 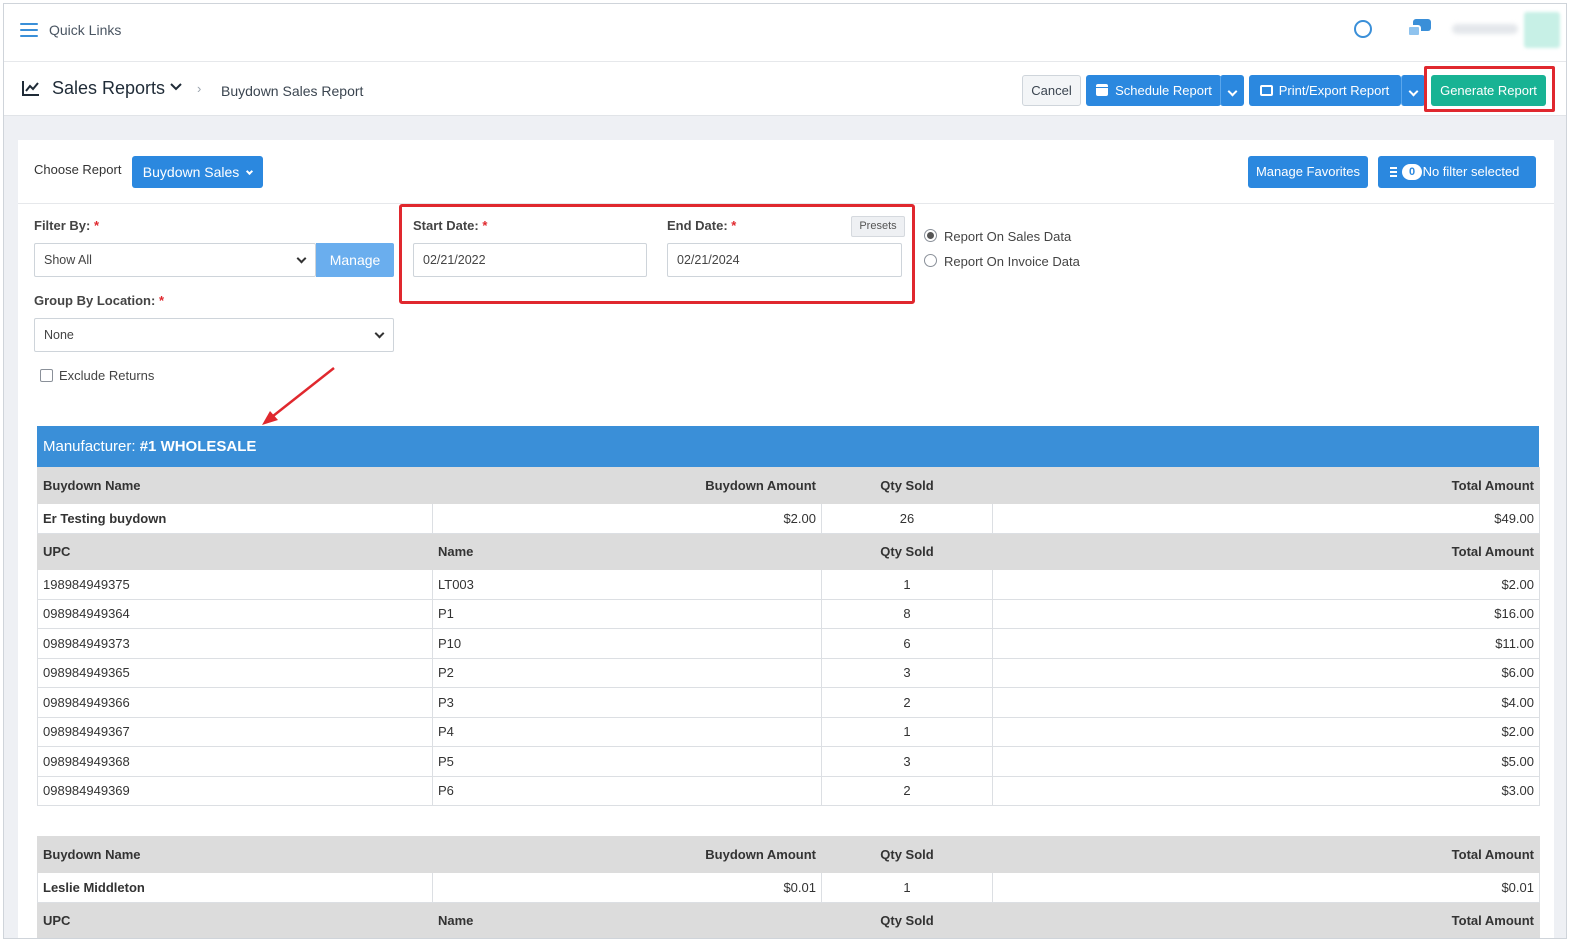 What do you see at coordinates (108, 88) in the screenshot?
I see `page-title: Sales Reports` at bounding box center [108, 88].